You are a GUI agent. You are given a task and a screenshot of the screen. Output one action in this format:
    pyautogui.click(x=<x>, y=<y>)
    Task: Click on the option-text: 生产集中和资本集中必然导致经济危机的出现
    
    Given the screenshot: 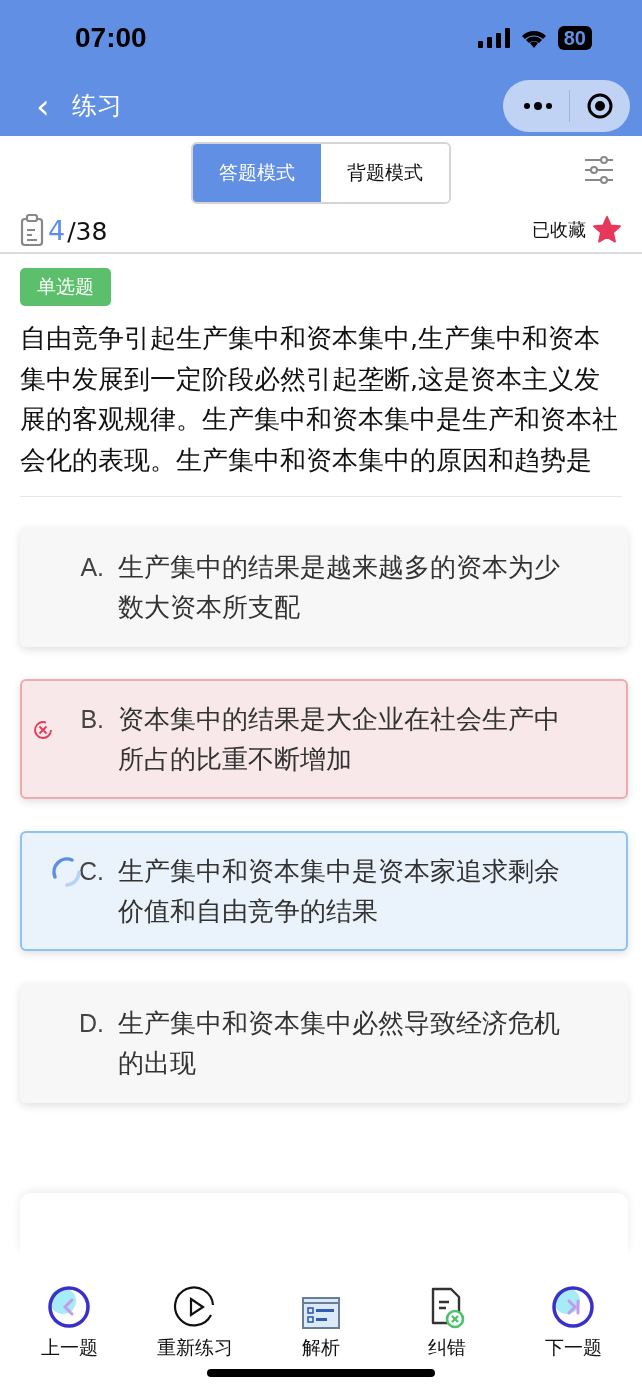 What is the action you would take?
    pyautogui.click(x=339, y=1043)
    